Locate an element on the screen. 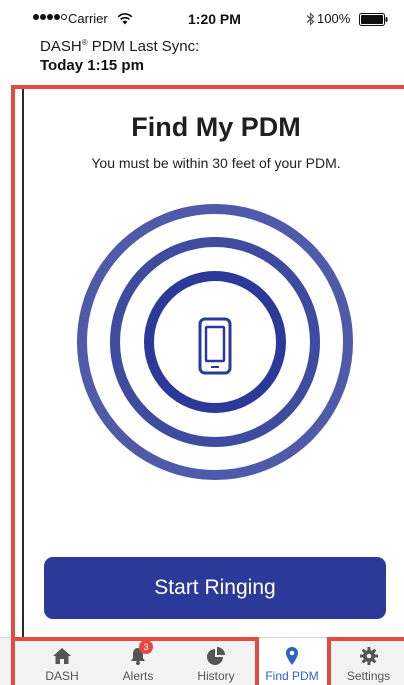 Image resolution: width=404 pixels, height=685 pixels. carrier-name: Carrier is located at coordinates (88, 18).